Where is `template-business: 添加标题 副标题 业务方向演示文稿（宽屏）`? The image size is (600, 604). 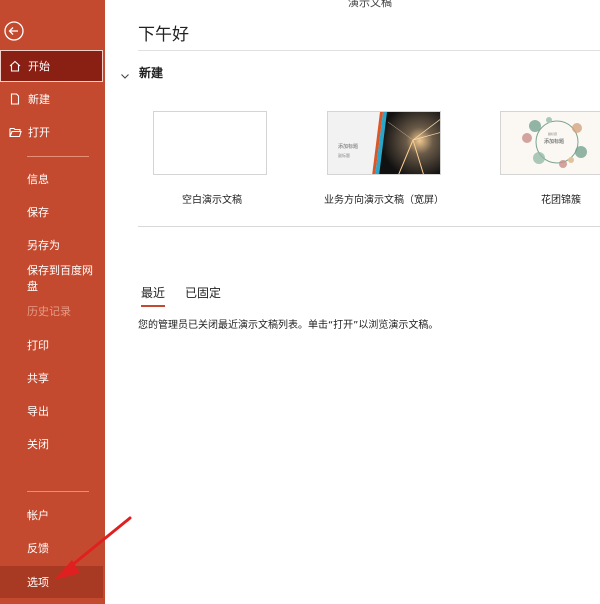 template-business: 添加标题 副标题 业务方向演示文稿（宽屏） is located at coordinates (384, 158).